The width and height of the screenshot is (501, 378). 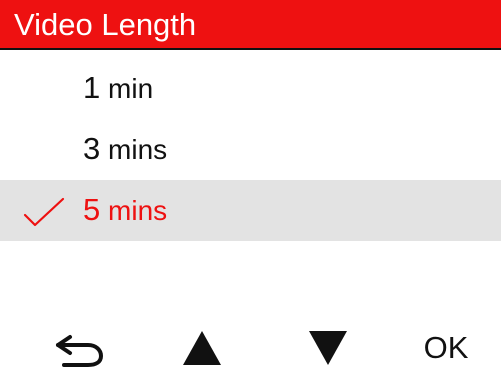 I want to click on menu-item-label: 3 mins, so click(x=125, y=149).